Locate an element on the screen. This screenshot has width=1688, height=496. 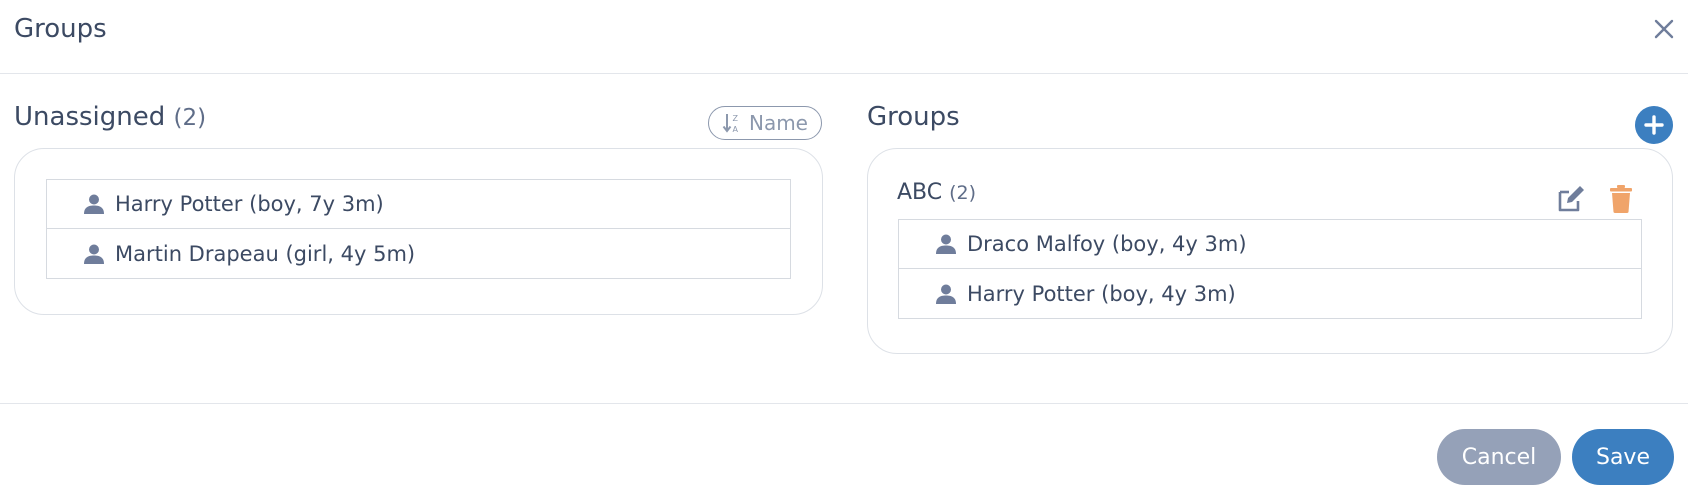
group-count: (2) is located at coordinates (963, 193).